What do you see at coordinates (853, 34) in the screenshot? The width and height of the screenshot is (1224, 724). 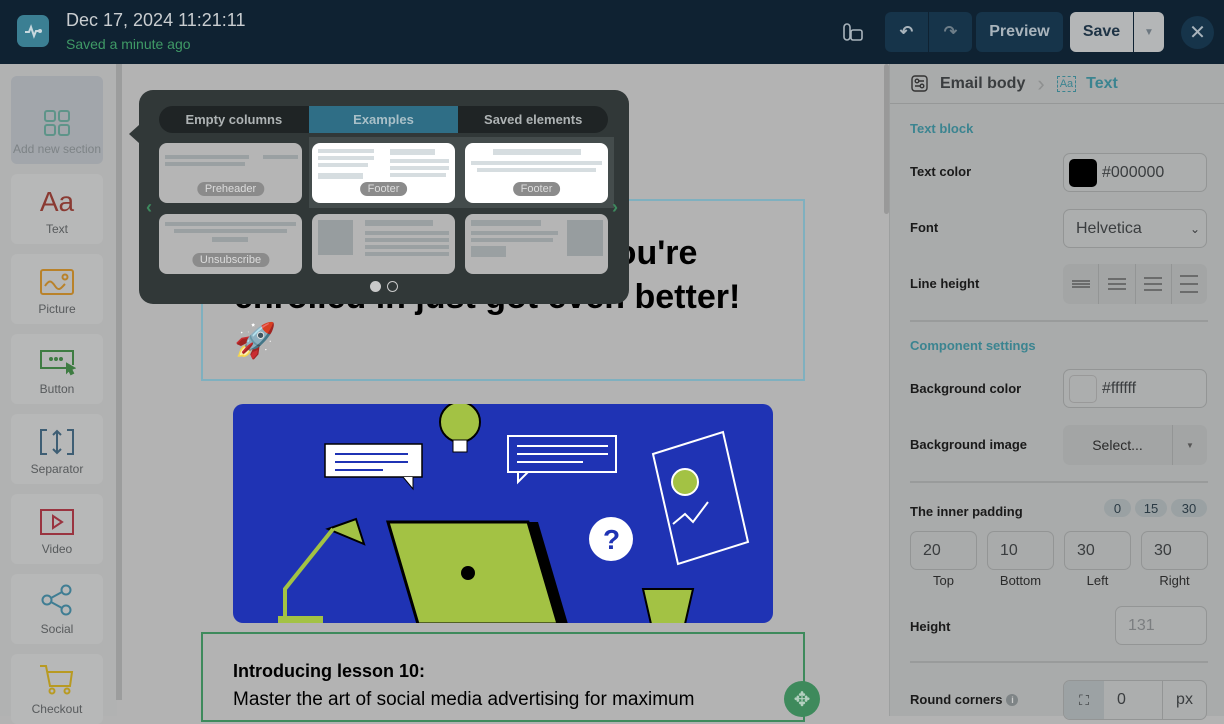 I see `layers-icon` at bounding box center [853, 34].